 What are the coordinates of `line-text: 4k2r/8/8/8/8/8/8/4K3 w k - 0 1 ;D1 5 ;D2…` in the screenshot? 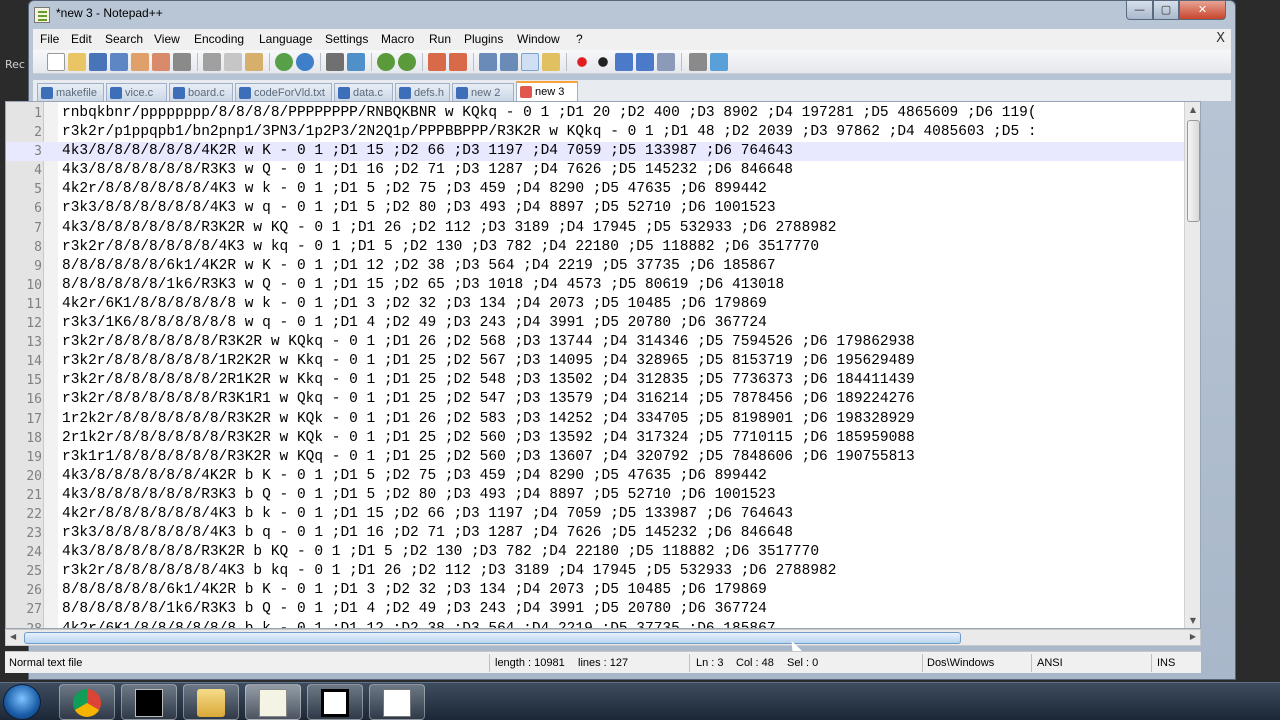 It's located at (414, 189).